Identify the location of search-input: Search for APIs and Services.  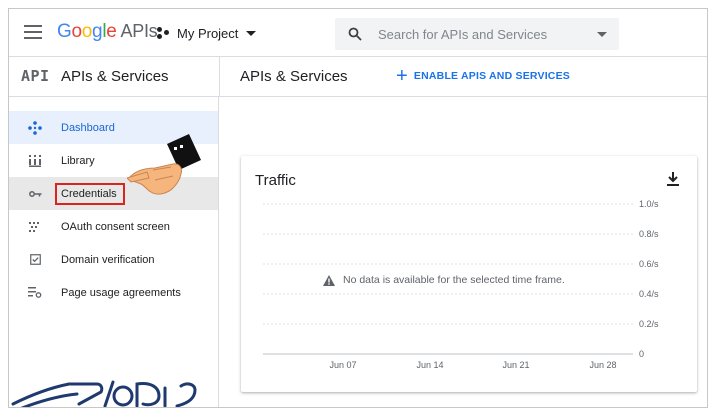
(487, 34).